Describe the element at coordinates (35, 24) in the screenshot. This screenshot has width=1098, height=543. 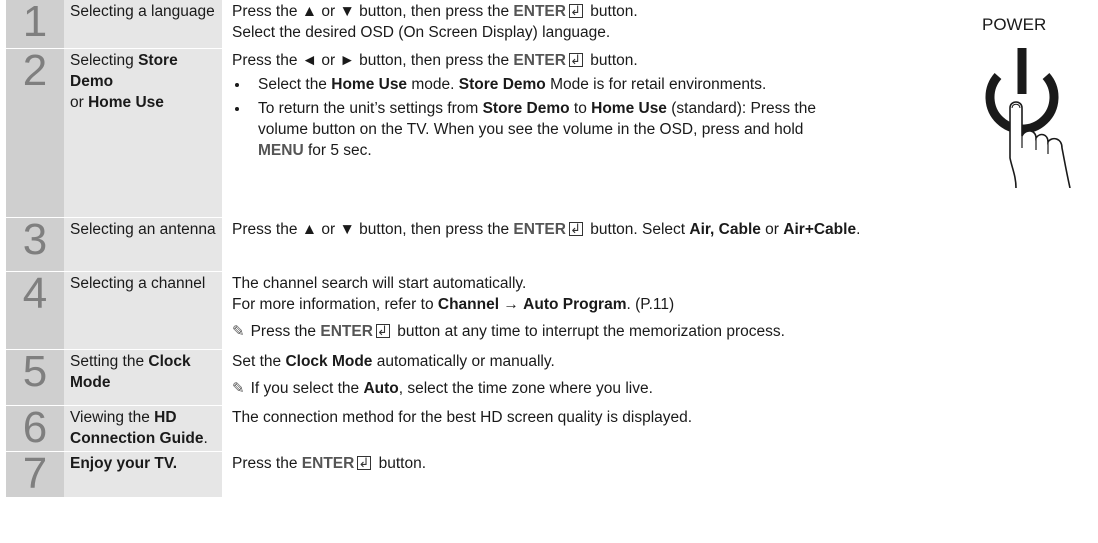
I see `step-number: 1` at that location.